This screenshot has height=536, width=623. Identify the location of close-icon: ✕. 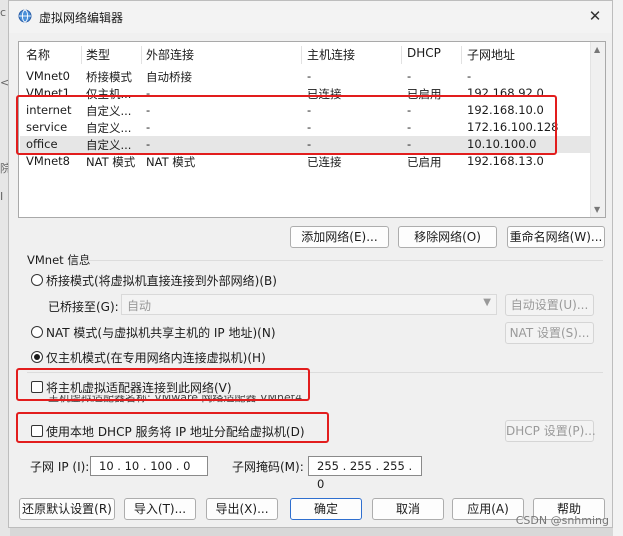
(595, 16).